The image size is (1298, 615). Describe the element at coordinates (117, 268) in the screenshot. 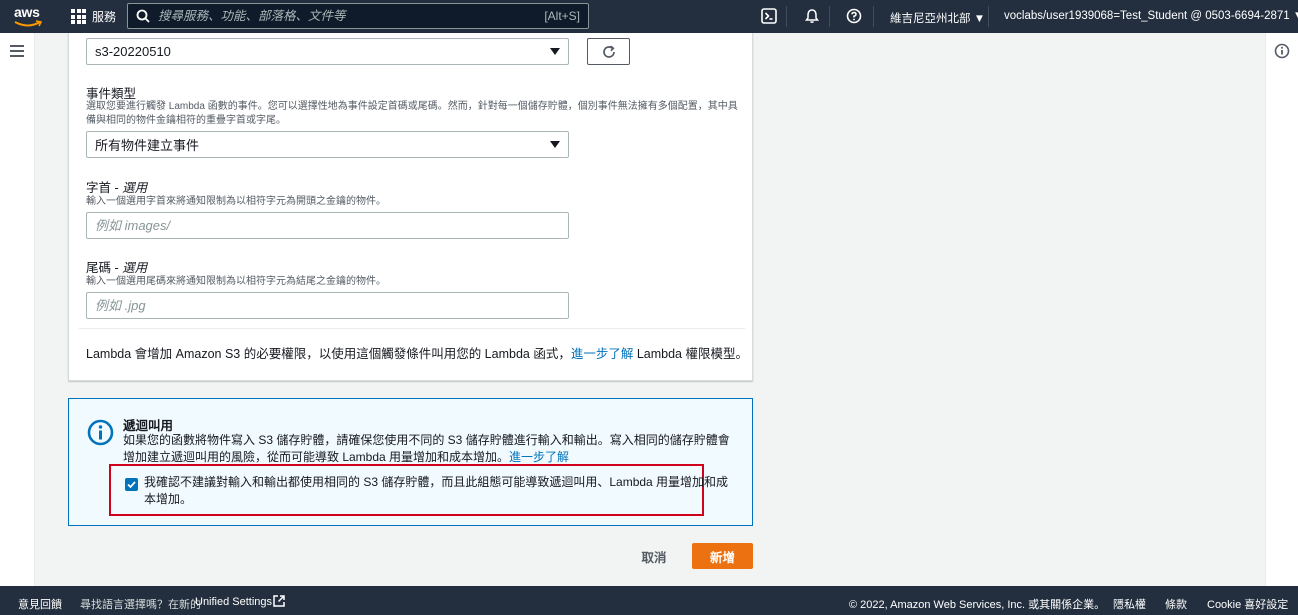

I see `suffix-label: 尾碼 - 選用` at that location.